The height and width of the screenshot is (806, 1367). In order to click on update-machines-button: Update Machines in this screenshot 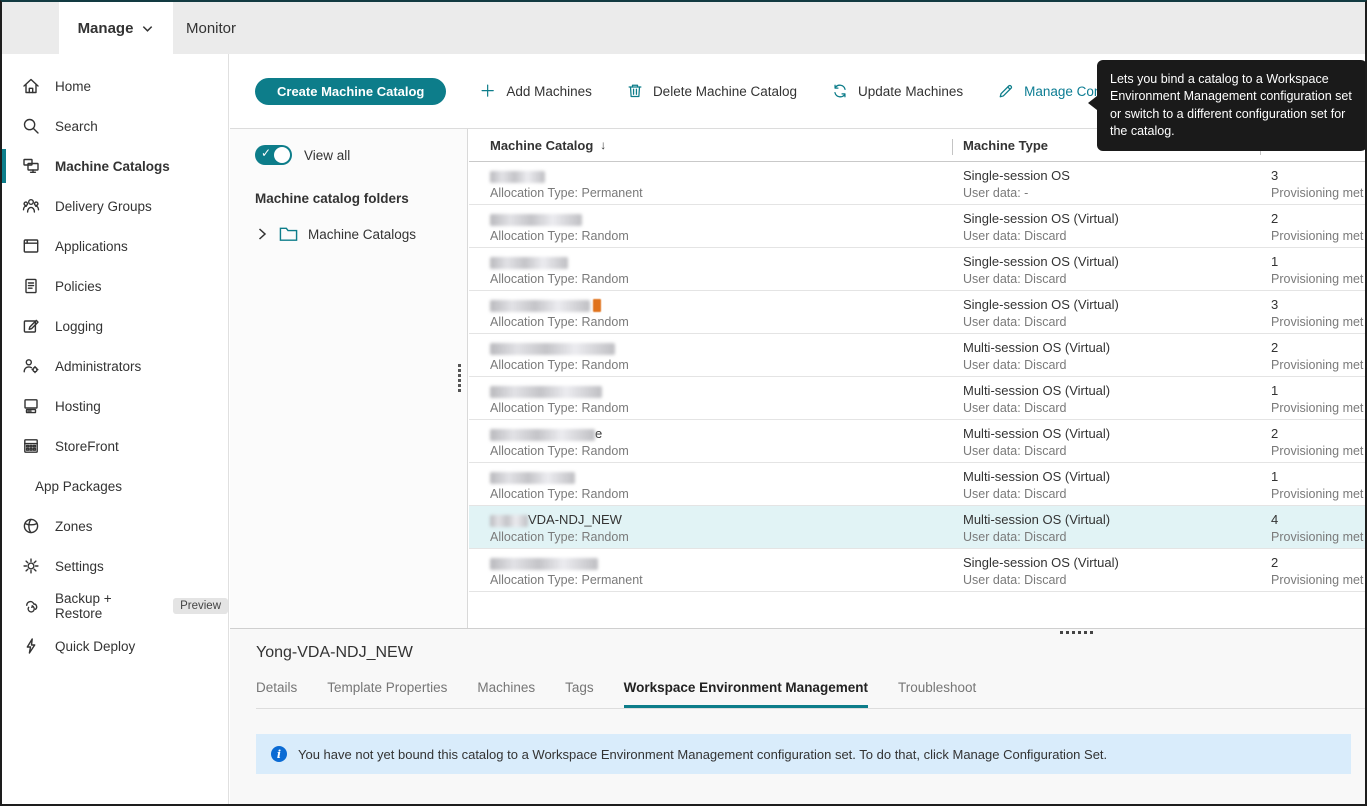, I will do `click(897, 91)`.